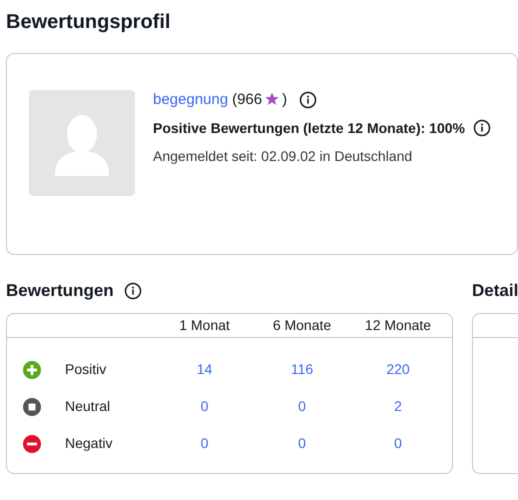  What do you see at coordinates (32, 407) in the screenshot?
I see `stop-icon` at bounding box center [32, 407].